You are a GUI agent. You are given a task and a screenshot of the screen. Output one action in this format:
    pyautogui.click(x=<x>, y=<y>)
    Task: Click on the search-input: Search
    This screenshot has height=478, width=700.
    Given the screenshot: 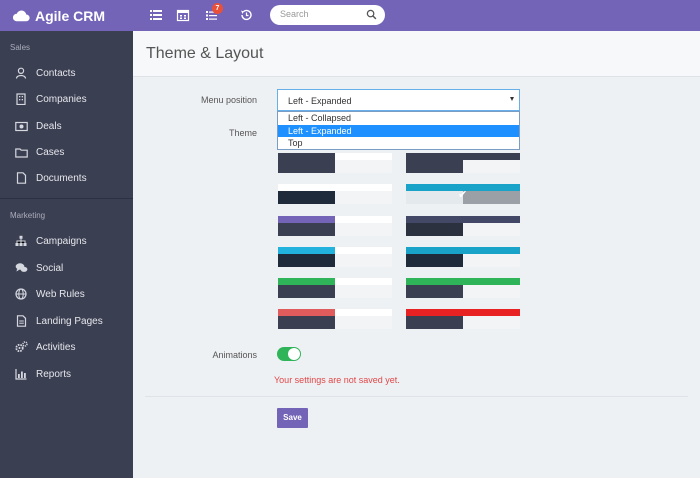 What is the action you would take?
    pyautogui.click(x=327, y=15)
    